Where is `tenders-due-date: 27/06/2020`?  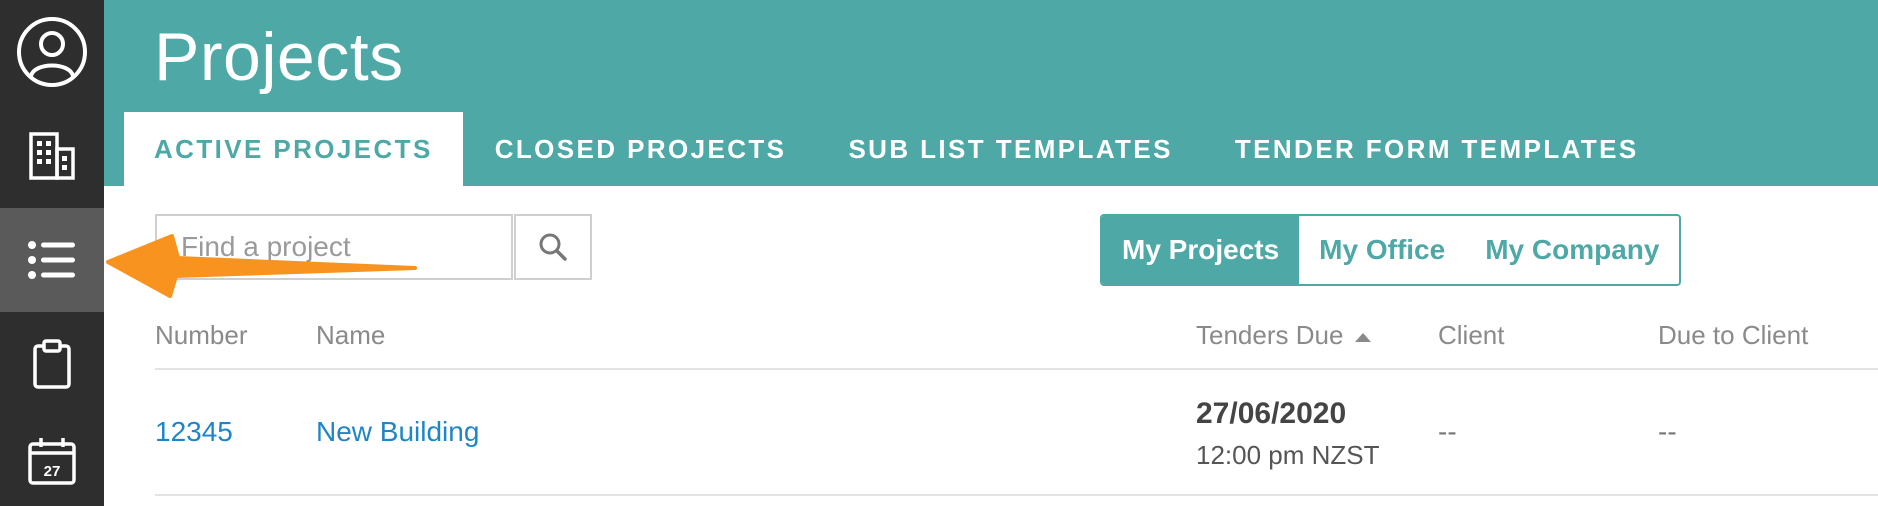
tenders-due-date: 27/06/2020 is located at coordinates (1271, 413).